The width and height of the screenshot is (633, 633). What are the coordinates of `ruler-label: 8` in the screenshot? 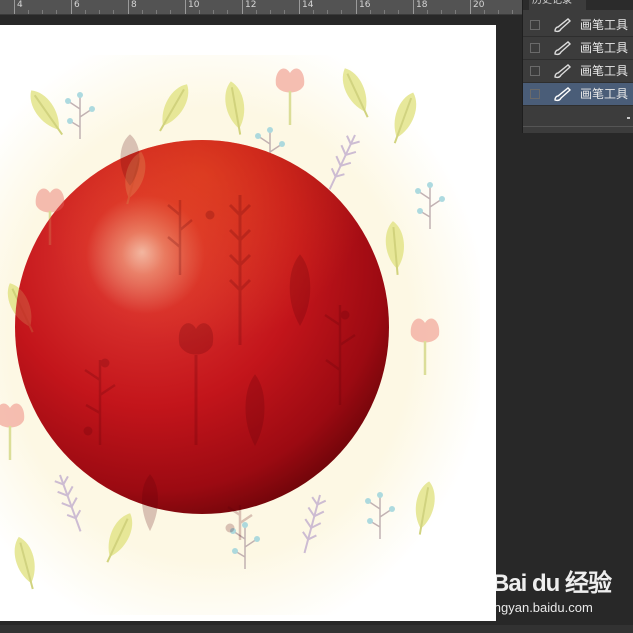 It's located at (134, 5).